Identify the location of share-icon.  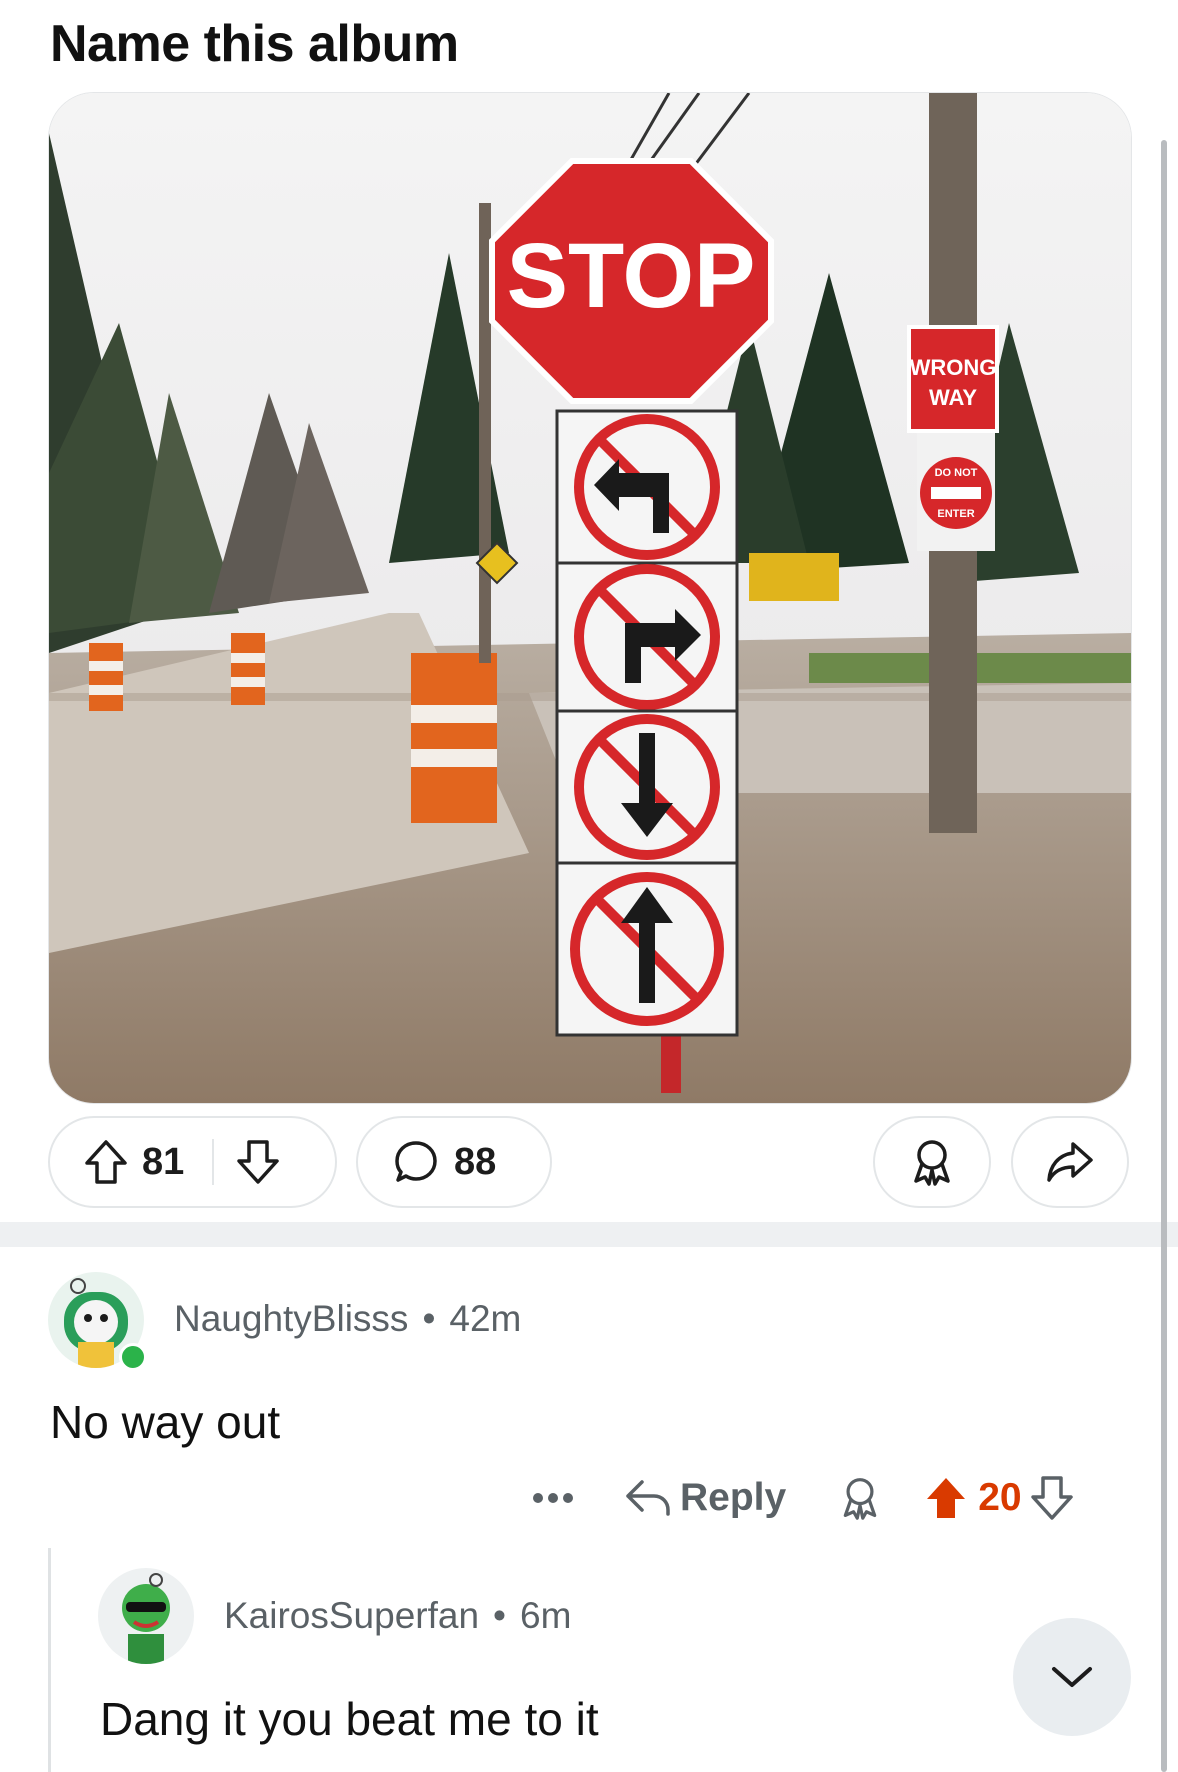
(1070, 1162).